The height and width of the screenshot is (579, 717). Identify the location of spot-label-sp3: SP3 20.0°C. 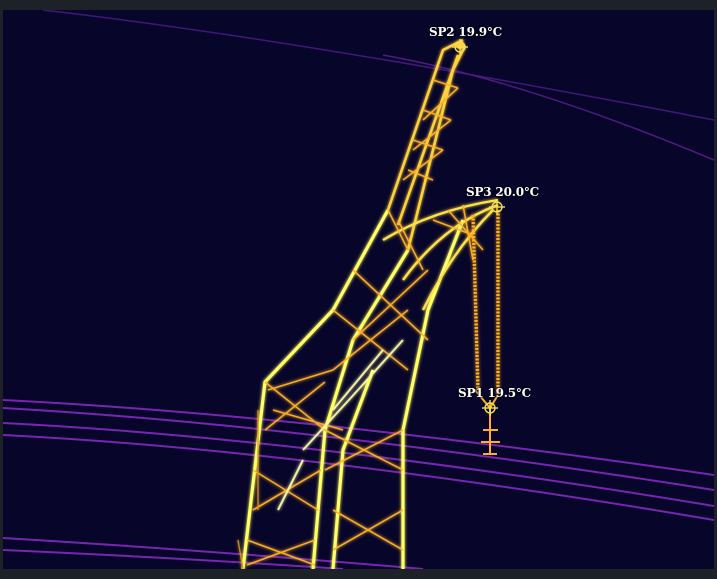
(502, 192).